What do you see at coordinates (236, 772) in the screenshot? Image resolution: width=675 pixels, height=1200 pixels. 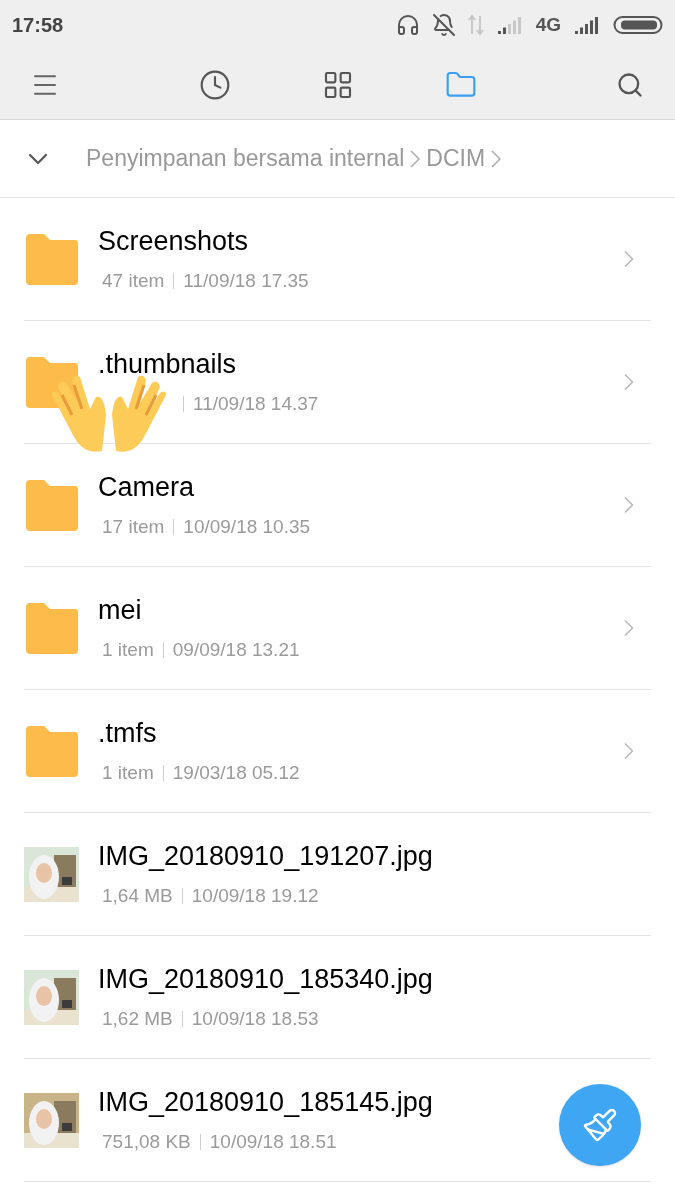 I see `modified-date: 19/03/18 05.12` at bounding box center [236, 772].